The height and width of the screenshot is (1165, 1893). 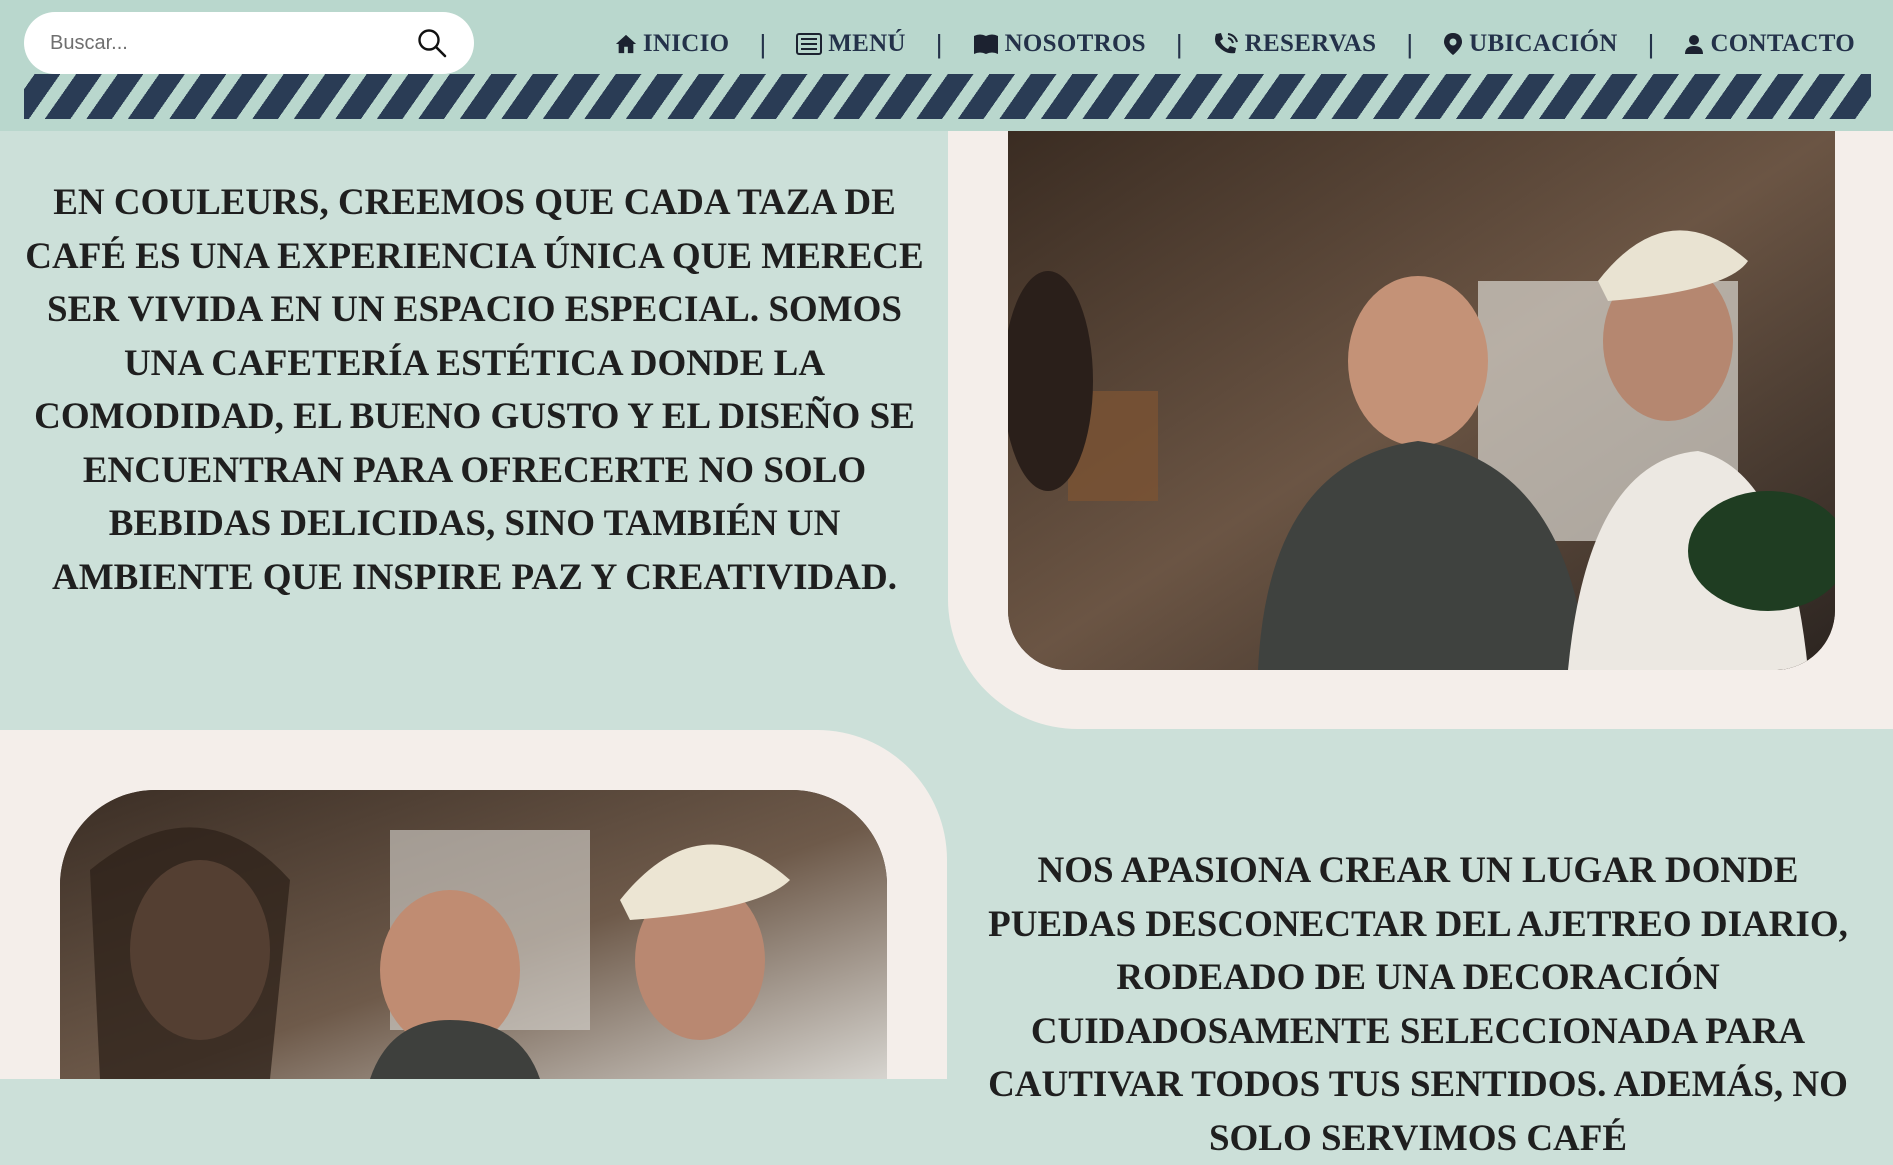 What do you see at coordinates (809, 44) in the screenshot?
I see `menu-list-icon` at bounding box center [809, 44].